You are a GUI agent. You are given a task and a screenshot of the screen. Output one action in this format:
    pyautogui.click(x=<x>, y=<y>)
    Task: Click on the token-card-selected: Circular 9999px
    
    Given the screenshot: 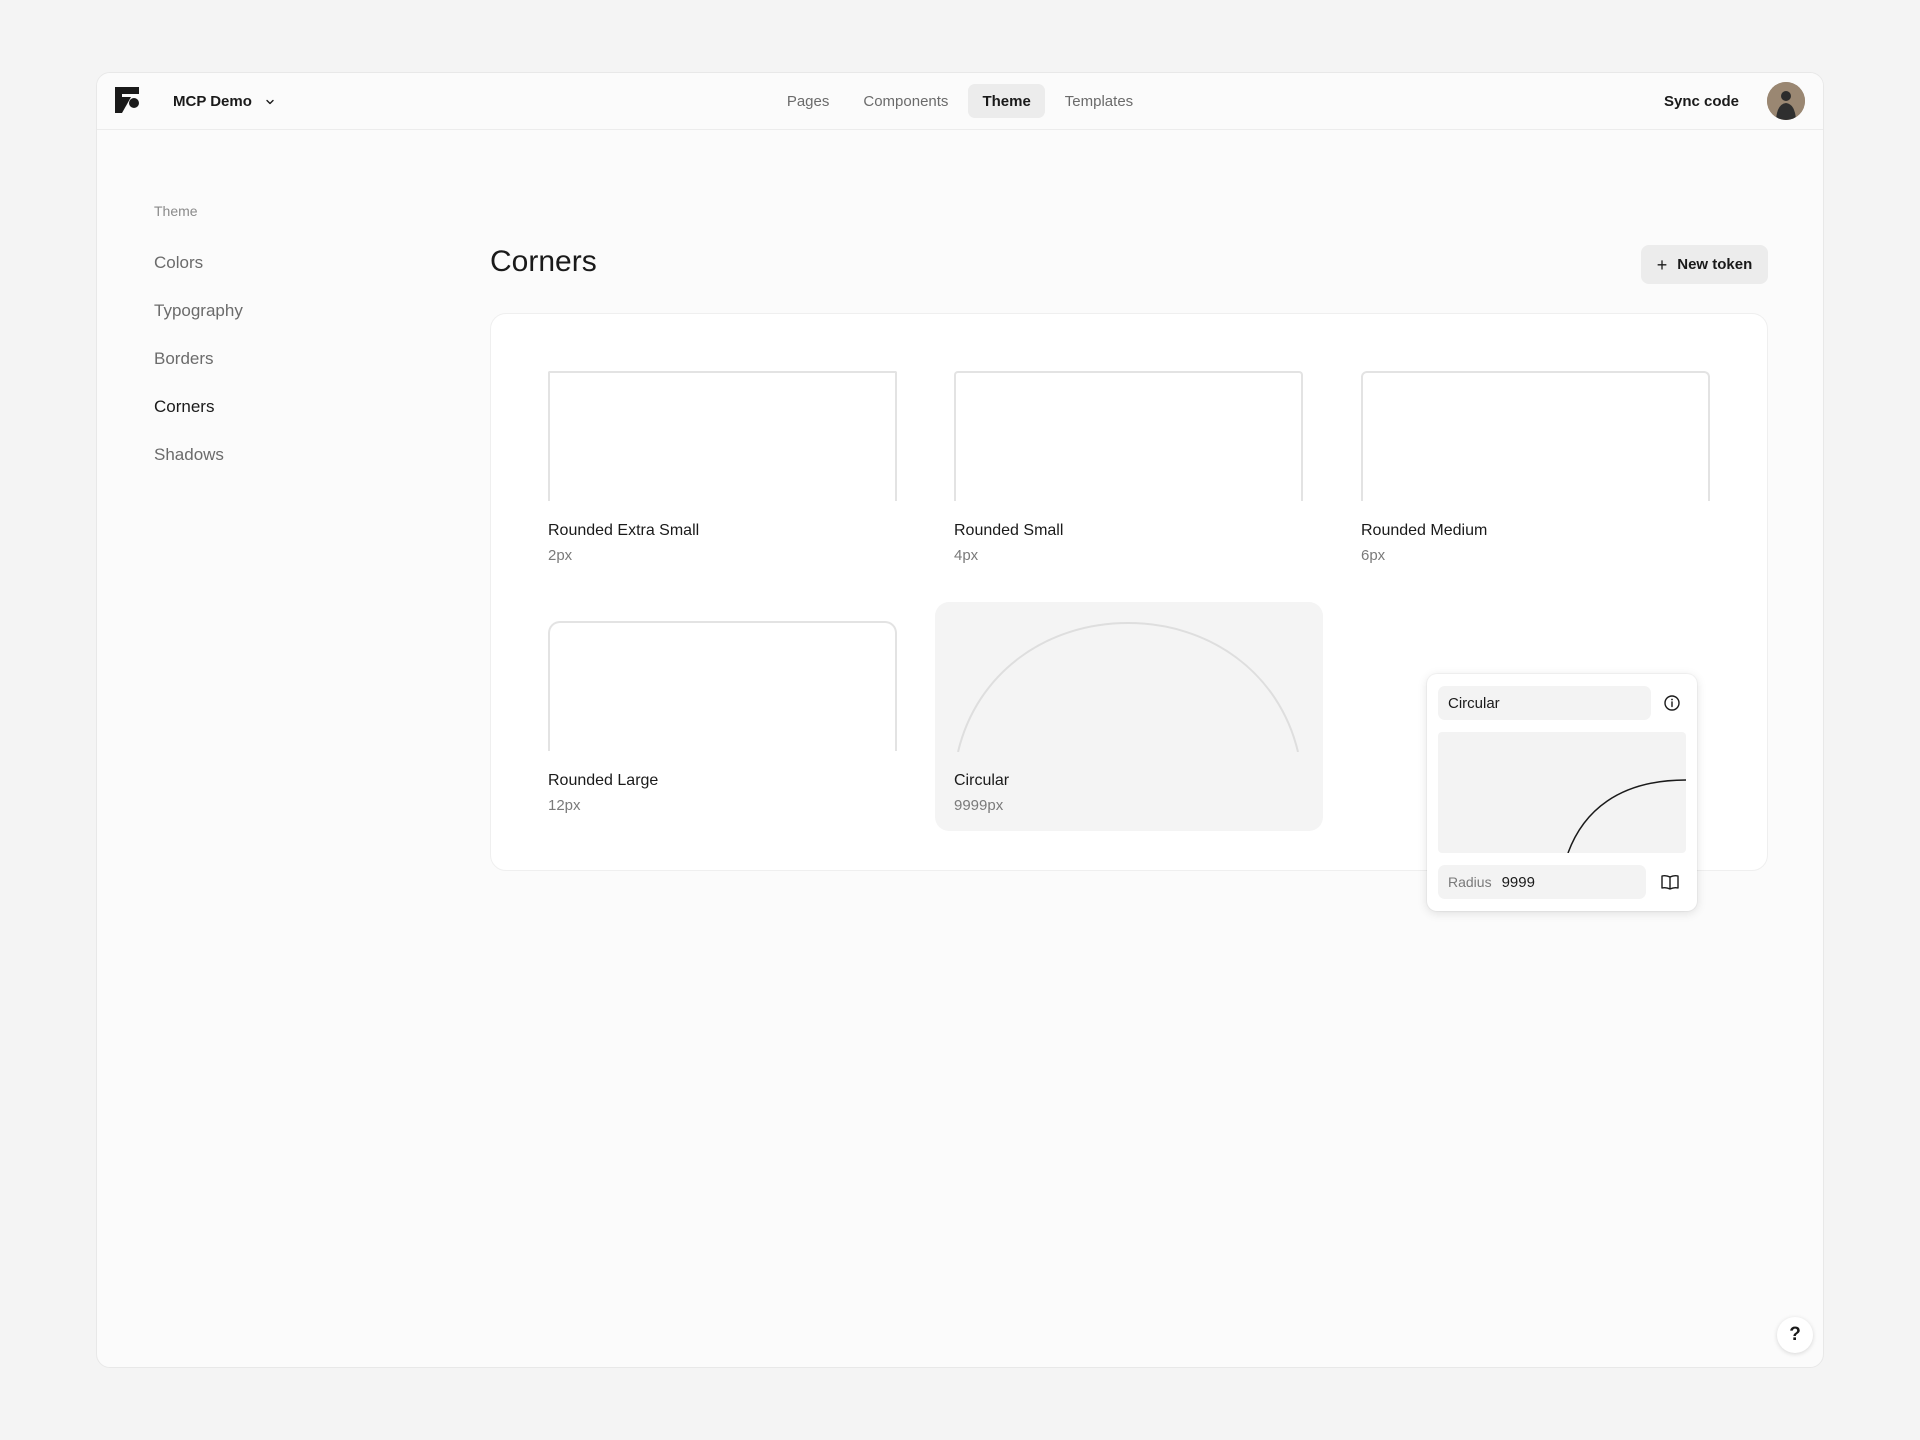 What is the action you would take?
    pyautogui.click(x=1129, y=716)
    